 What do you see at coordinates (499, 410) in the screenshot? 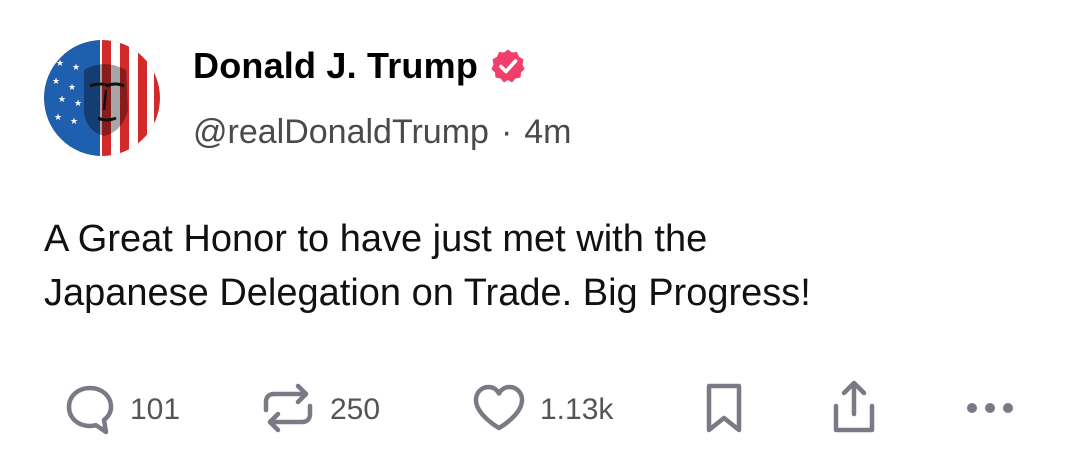
I see `heart-icon` at bounding box center [499, 410].